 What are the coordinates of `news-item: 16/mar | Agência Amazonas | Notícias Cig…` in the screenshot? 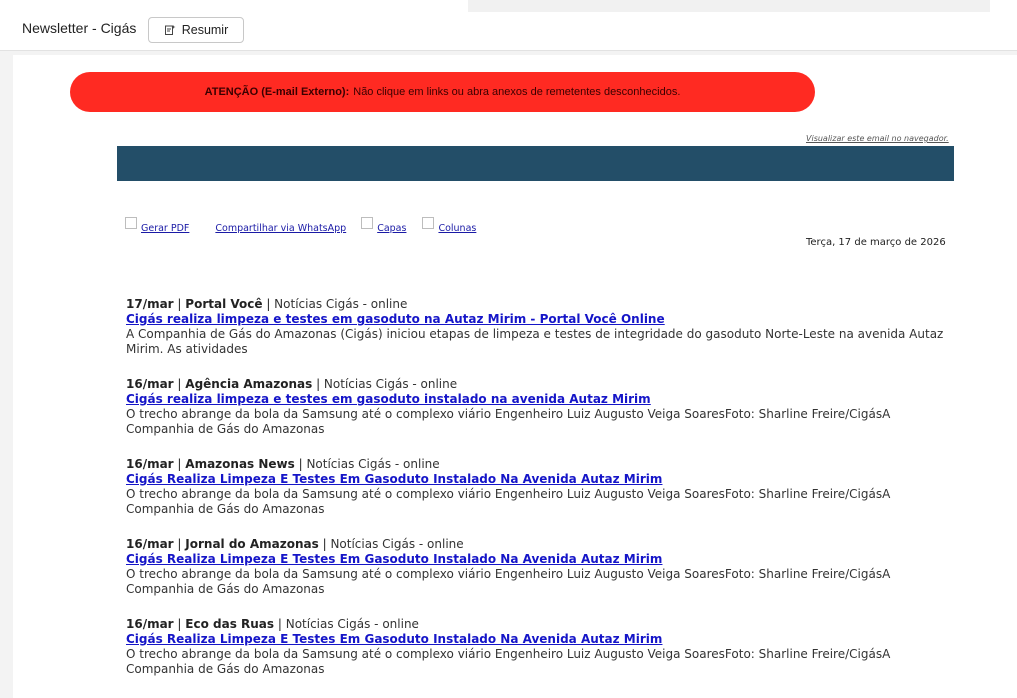 It's located at (536, 407).